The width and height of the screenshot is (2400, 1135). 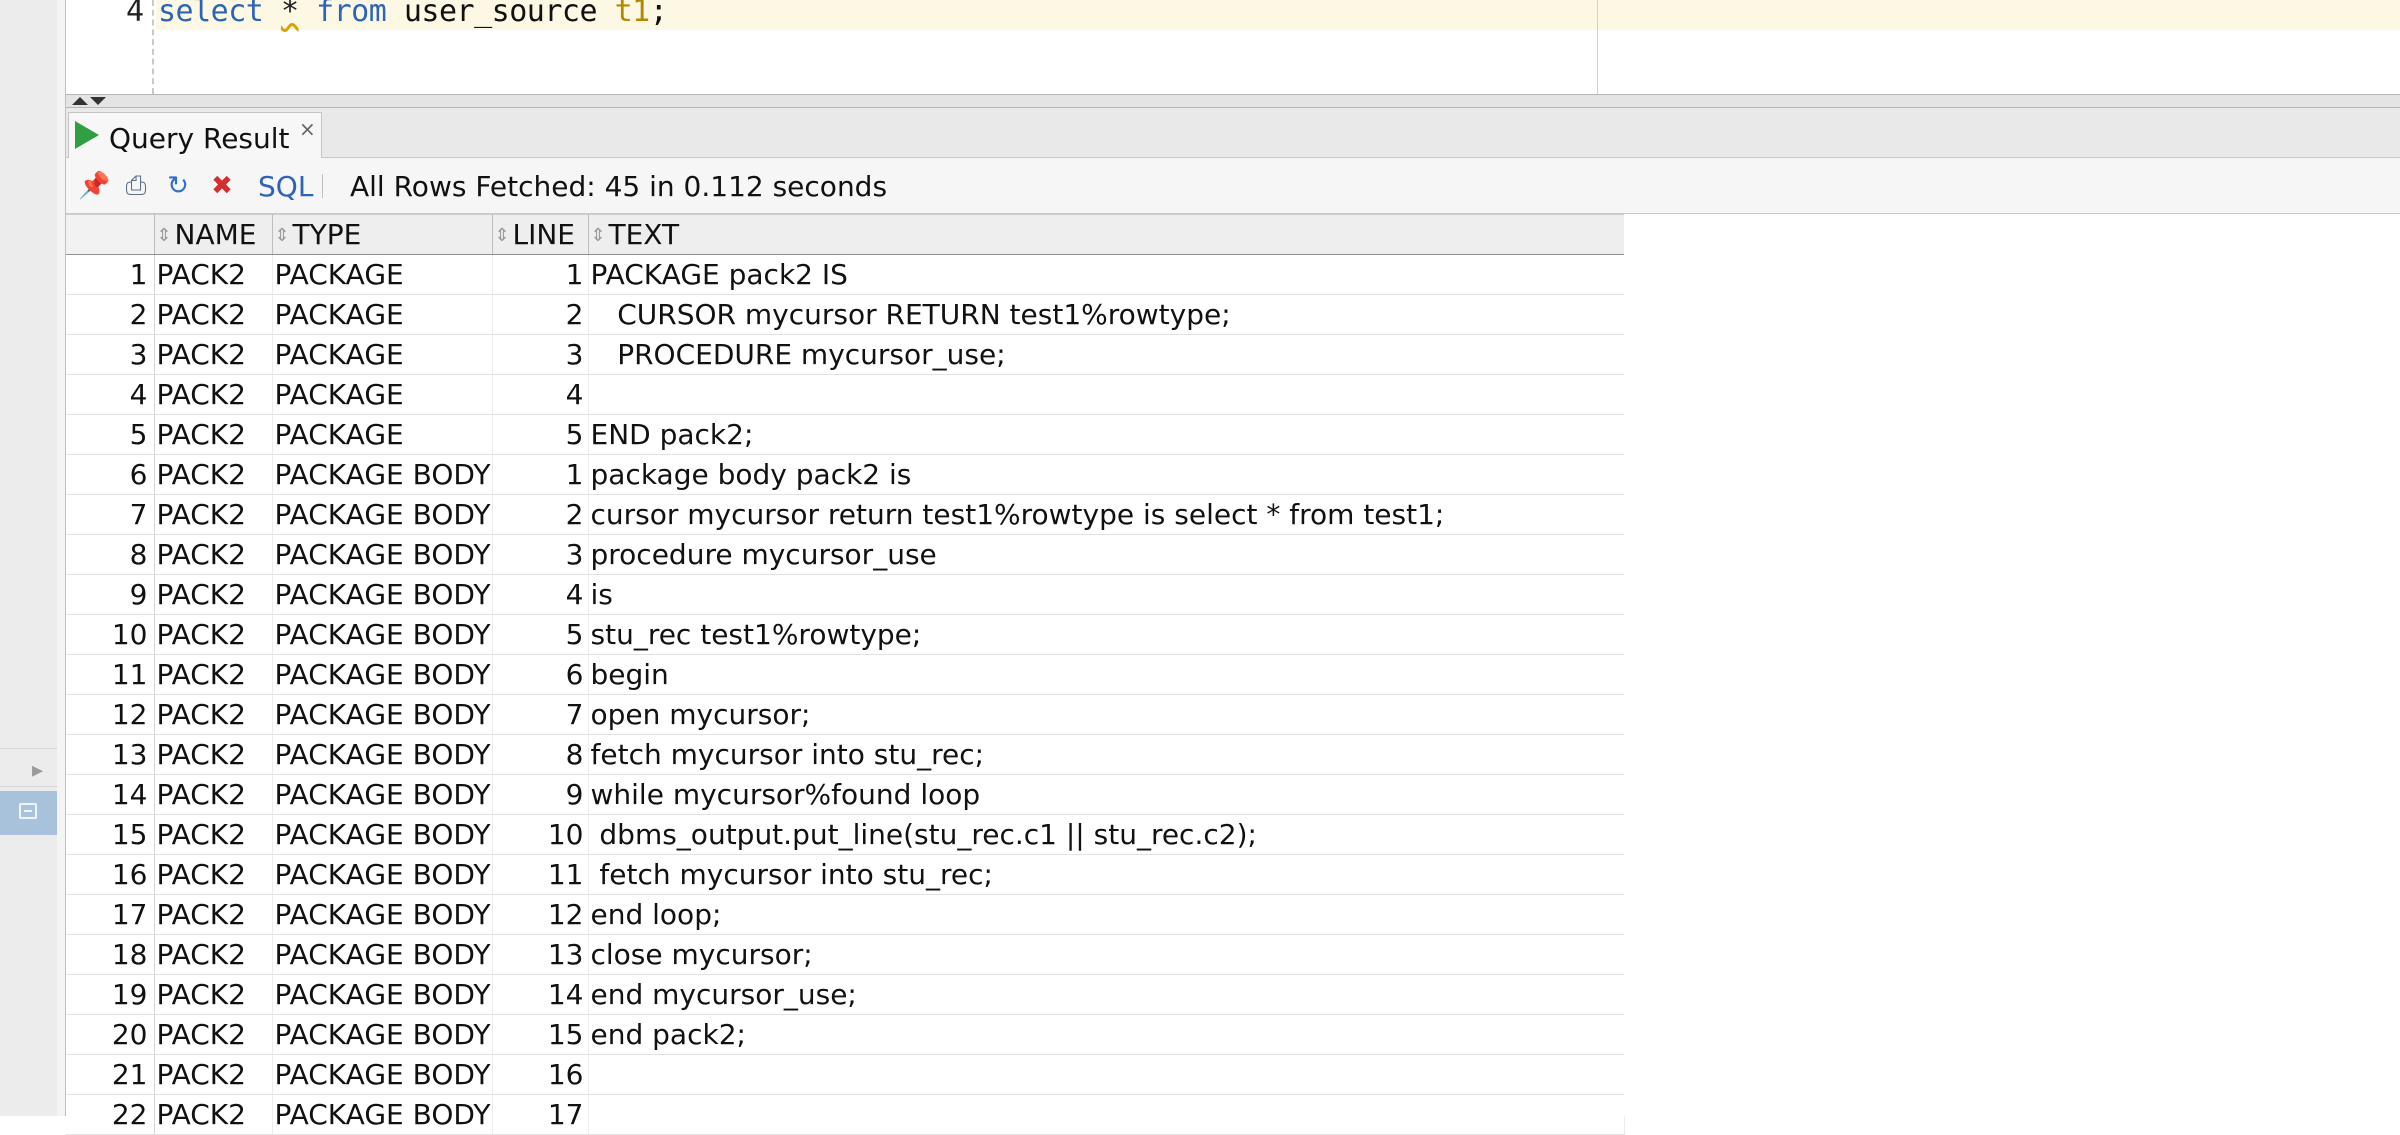 What do you see at coordinates (110, 434) in the screenshot?
I see `row-number: 5` at bounding box center [110, 434].